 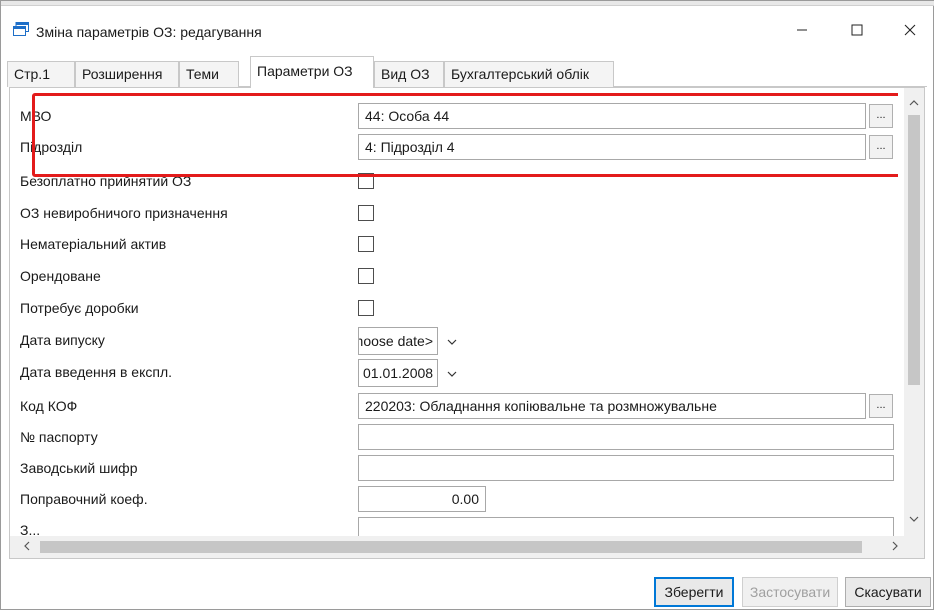 I want to click on row-needs-rework: Потребує доробки, so click(x=459, y=308).